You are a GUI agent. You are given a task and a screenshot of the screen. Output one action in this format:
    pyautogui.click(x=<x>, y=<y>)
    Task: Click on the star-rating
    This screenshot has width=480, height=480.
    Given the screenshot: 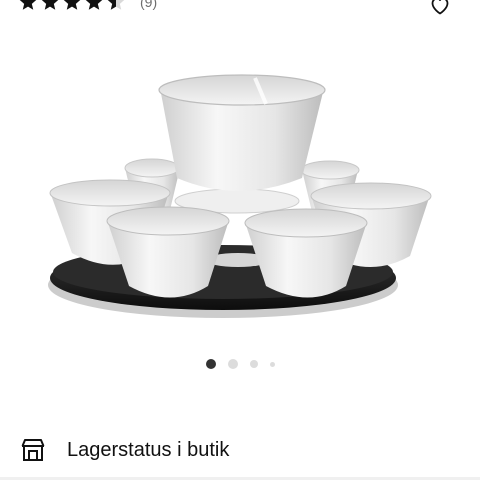 What is the action you would take?
    pyautogui.click(x=72, y=6)
    